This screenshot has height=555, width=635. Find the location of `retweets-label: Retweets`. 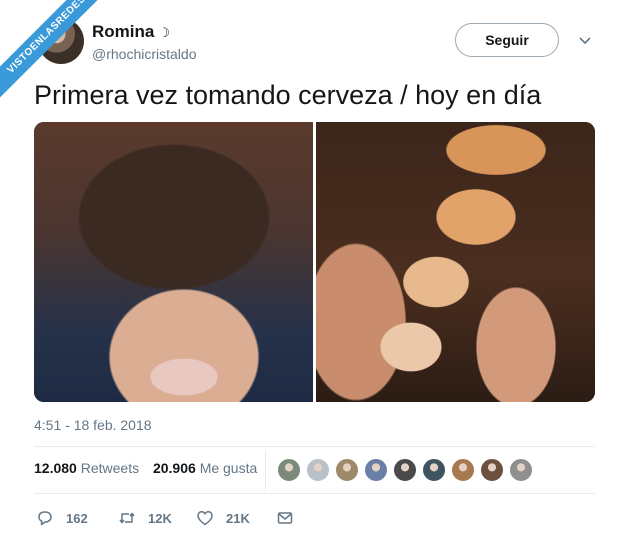

retweets-label: Retweets is located at coordinates (110, 468).